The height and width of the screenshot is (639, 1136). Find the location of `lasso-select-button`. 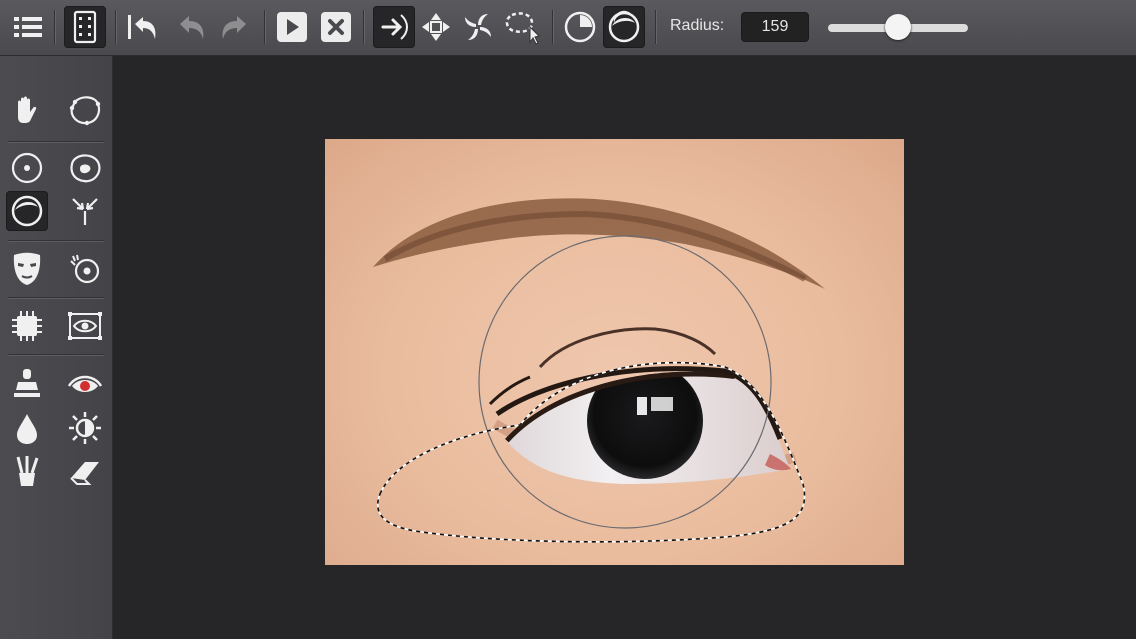

lasso-select-button is located at coordinates (522, 27).